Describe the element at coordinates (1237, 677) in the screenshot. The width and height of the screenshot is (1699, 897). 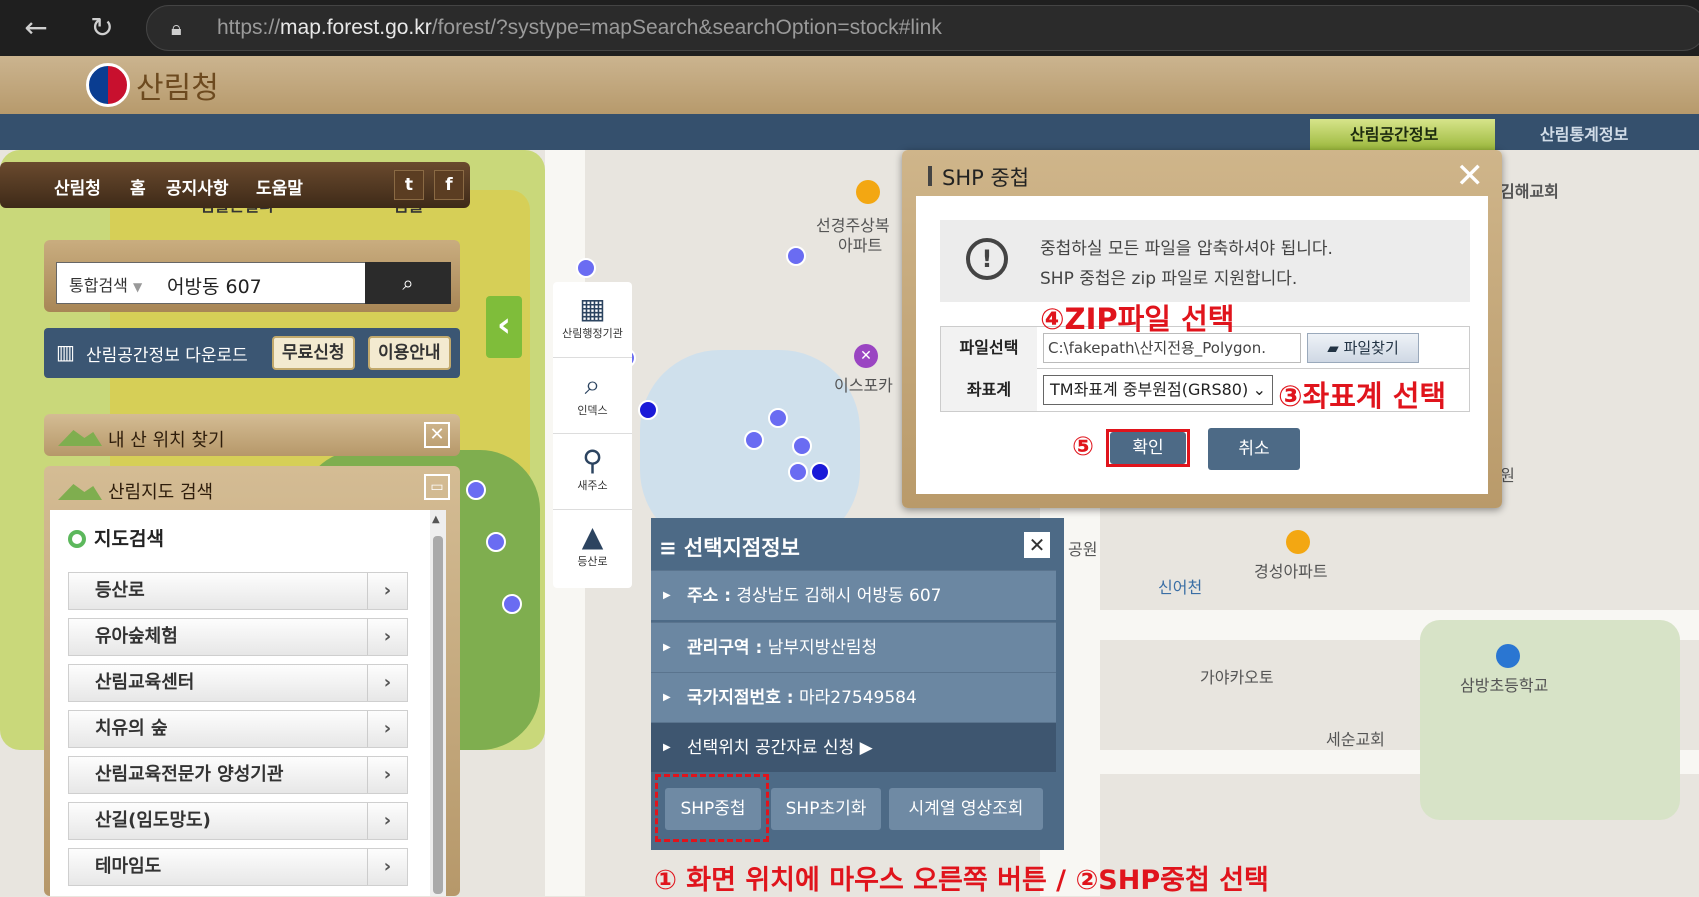
I see `map-label: 가야카오토` at that location.